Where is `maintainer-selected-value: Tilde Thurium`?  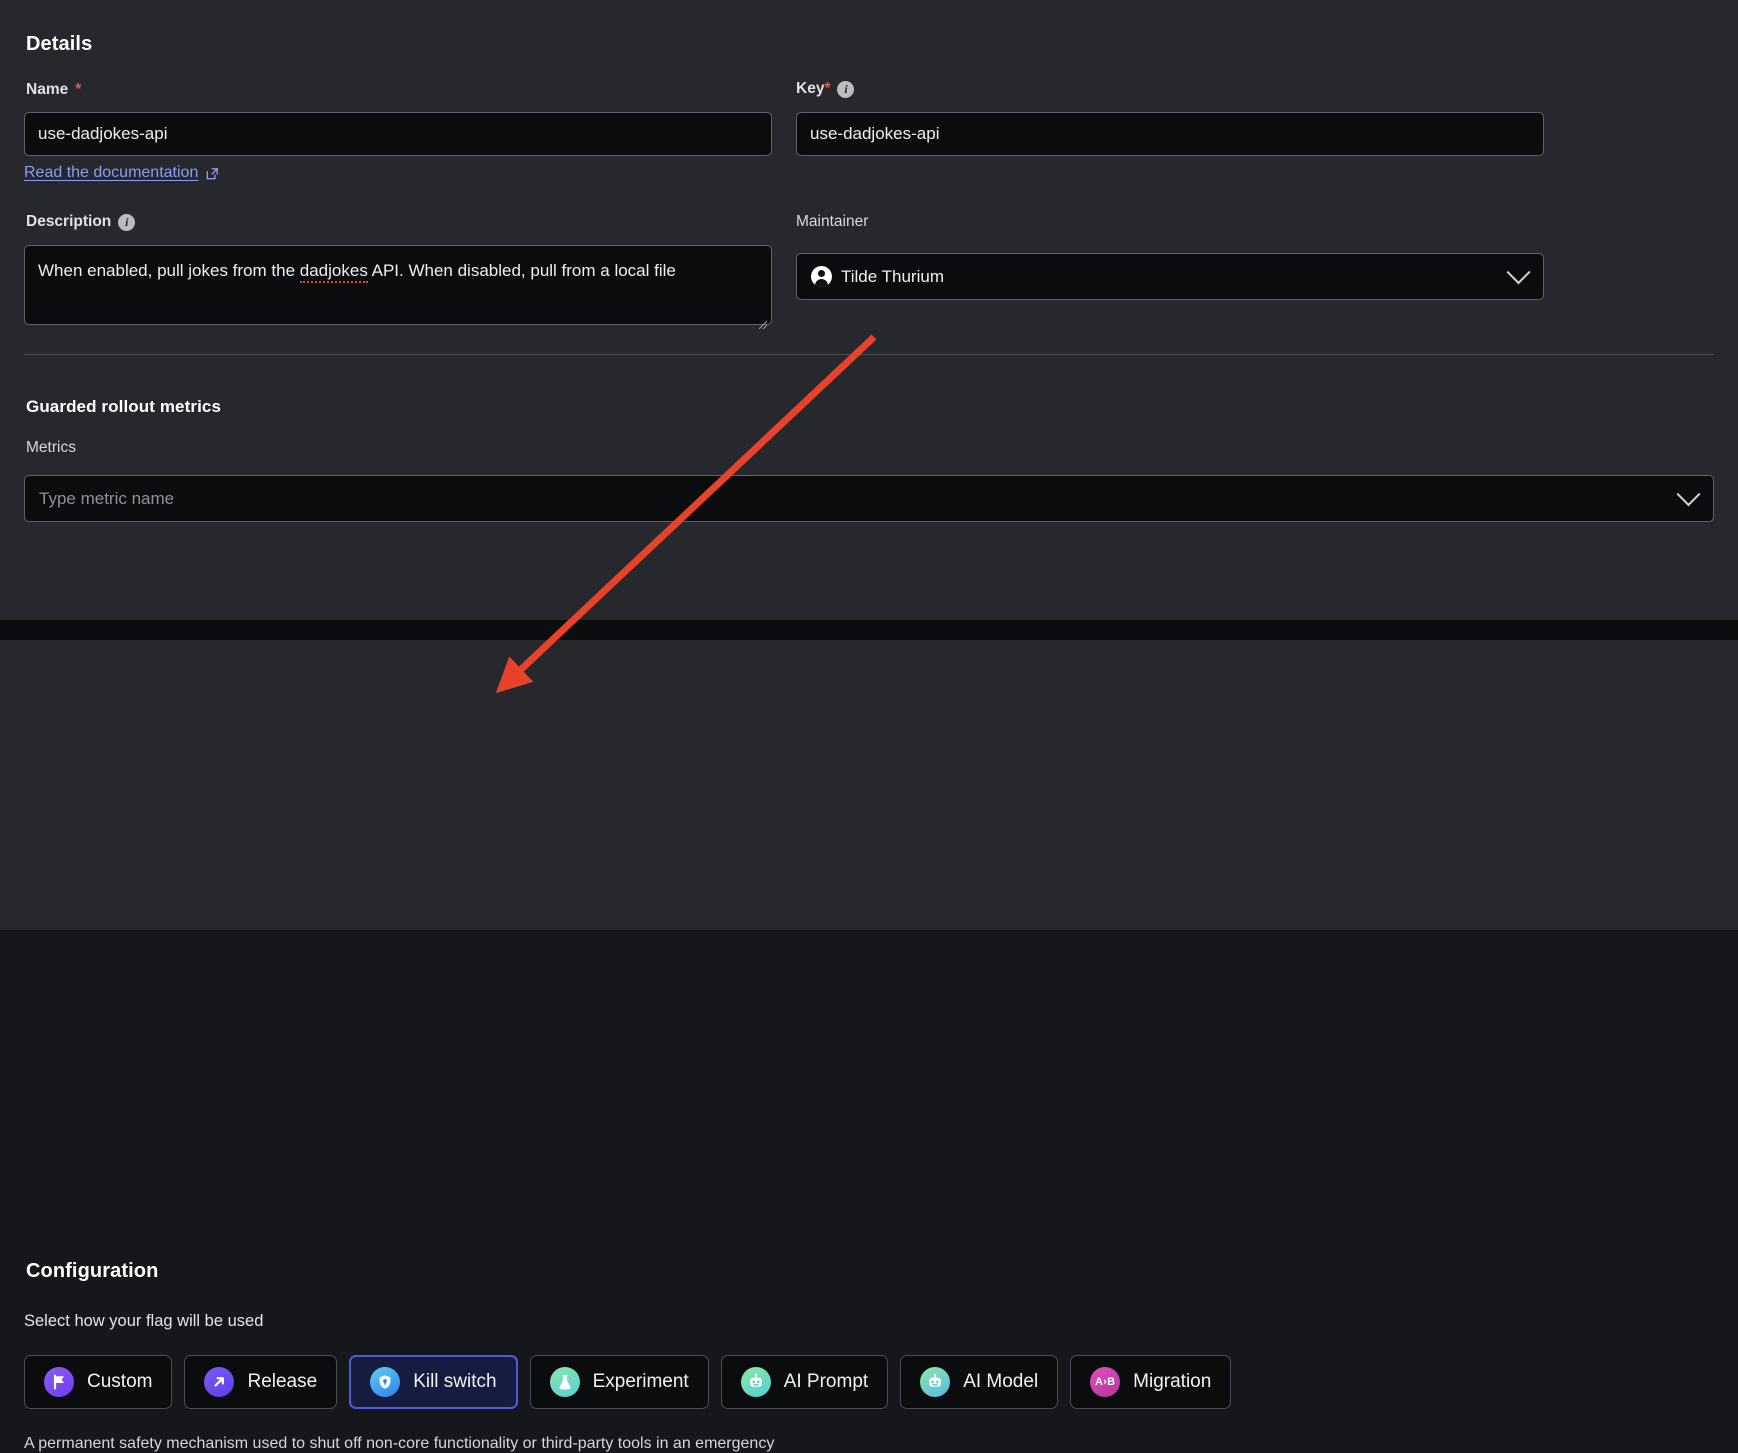 maintainer-selected-value: Tilde Thurium is located at coordinates (892, 276).